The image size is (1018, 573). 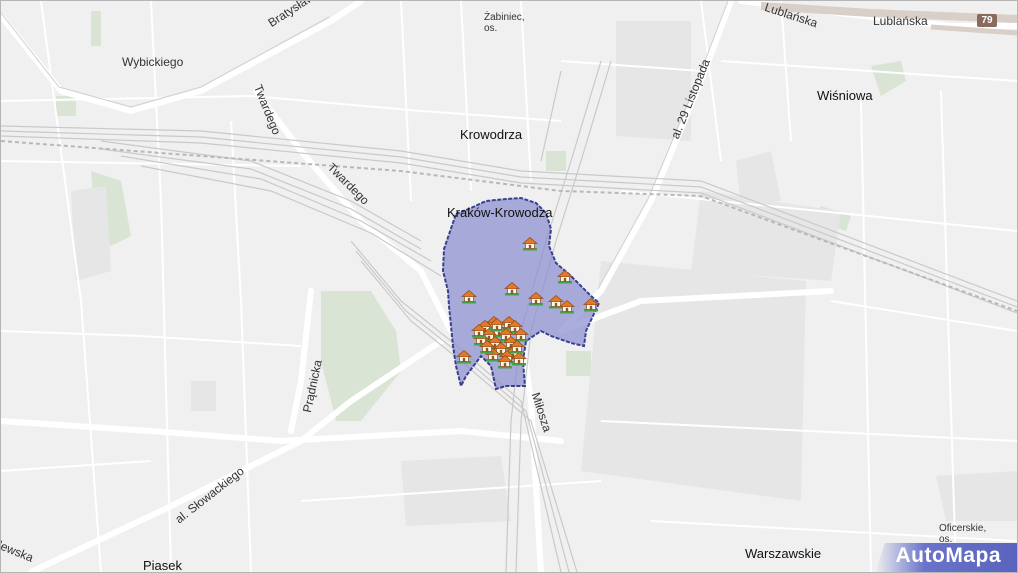 I want to click on route-badge: 79, so click(x=987, y=20).